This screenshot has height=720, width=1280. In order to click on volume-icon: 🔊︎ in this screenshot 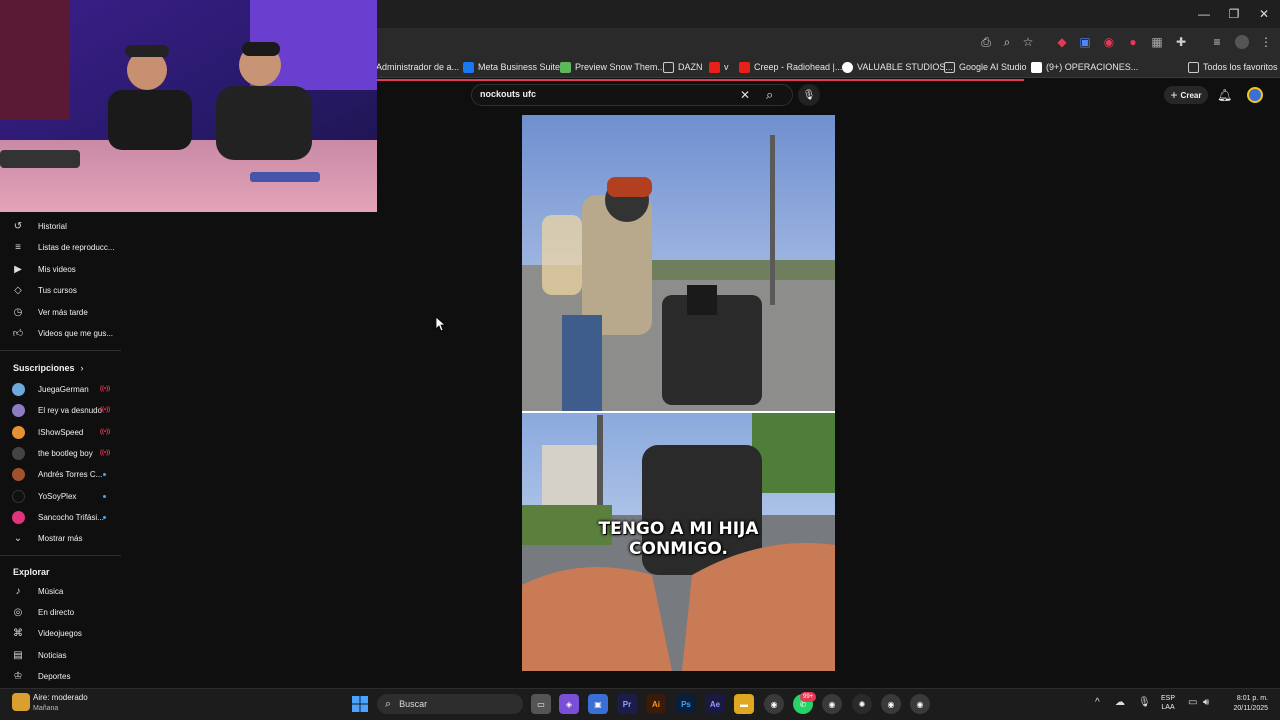, I will do `click(1206, 702)`.